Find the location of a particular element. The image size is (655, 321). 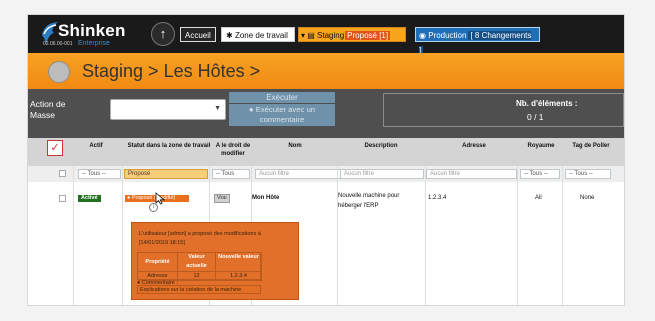

shinken-logo: Shinken 02.06.00-001 Enterprise is located at coordinates (96, 34).